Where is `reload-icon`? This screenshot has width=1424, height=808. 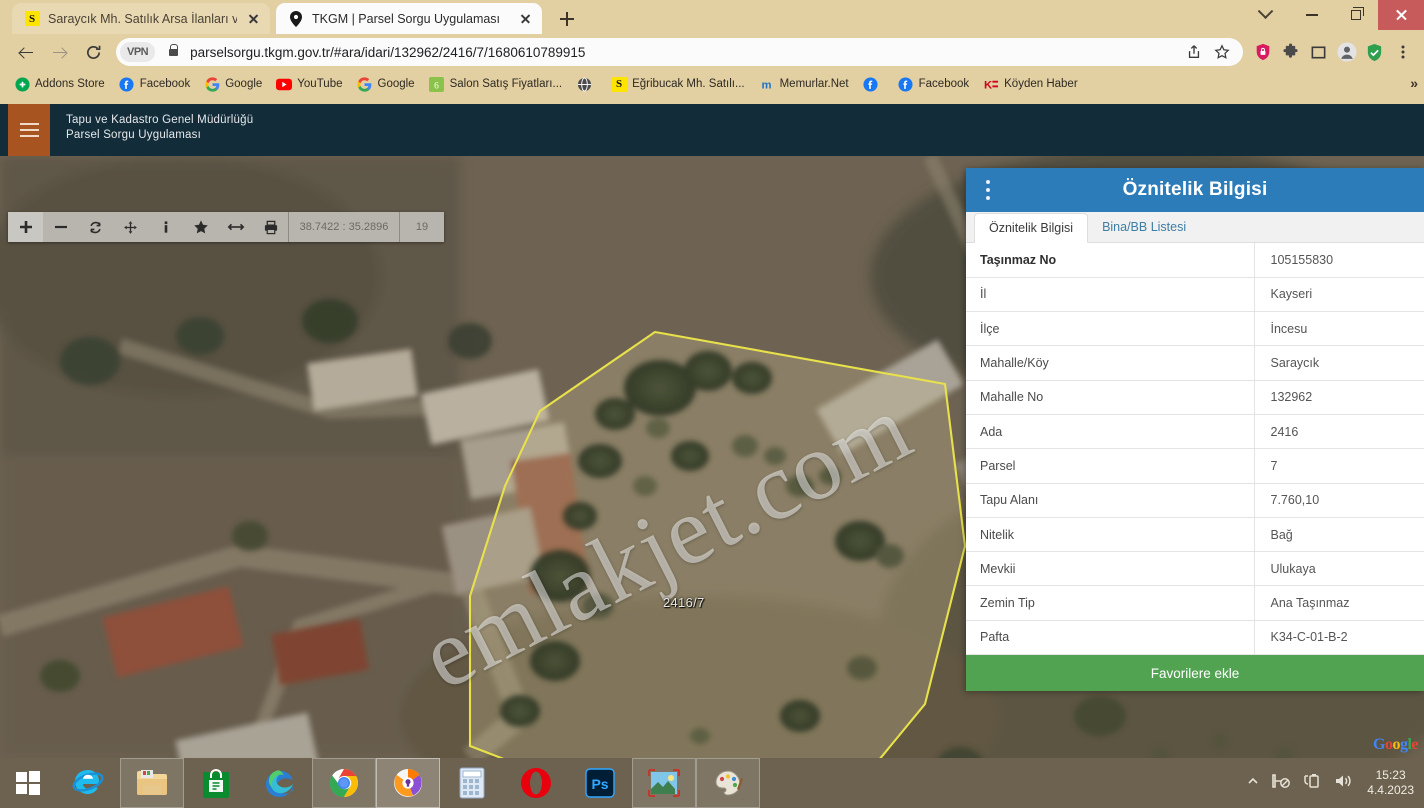
reload-icon is located at coordinates (93, 52).